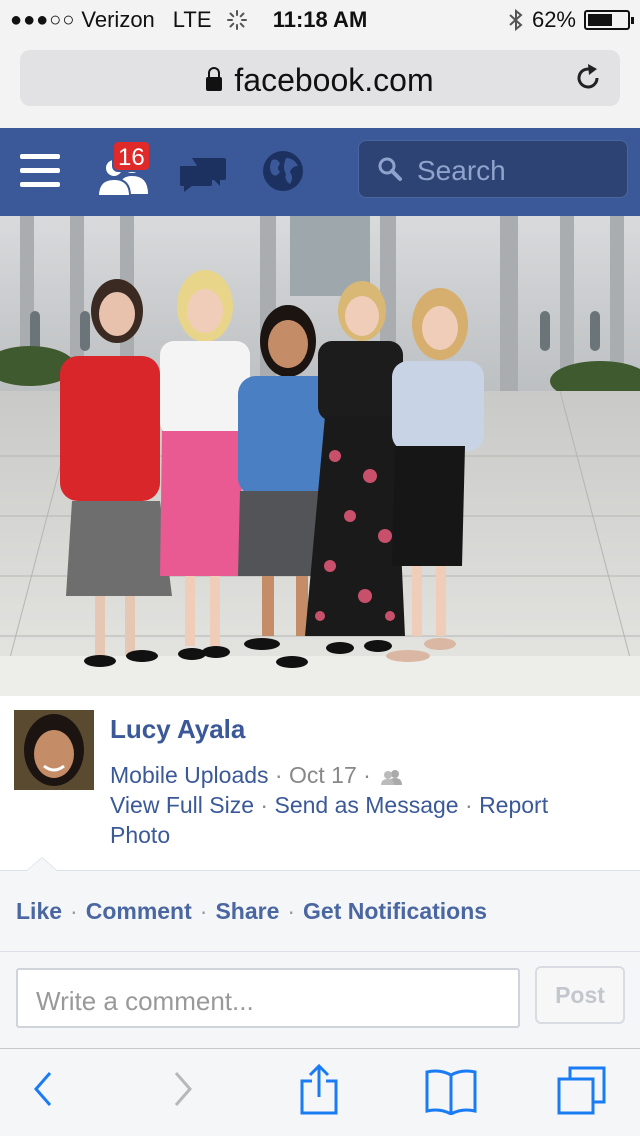 Image resolution: width=640 pixels, height=1136 pixels. What do you see at coordinates (189, 775) in the screenshot?
I see `album-link: Mobile Uploads` at bounding box center [189, 775].